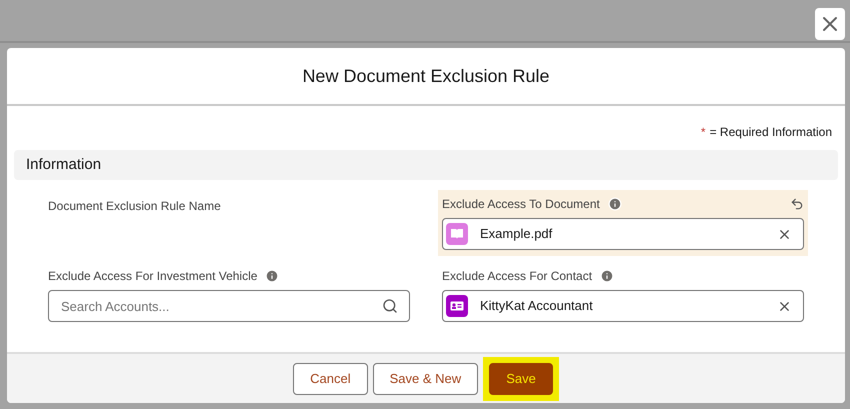  What do you see at coordinates (425, 378) in the screenshot?
I see `save-and-new-button: Save & New` at bounding box center [425, 378].